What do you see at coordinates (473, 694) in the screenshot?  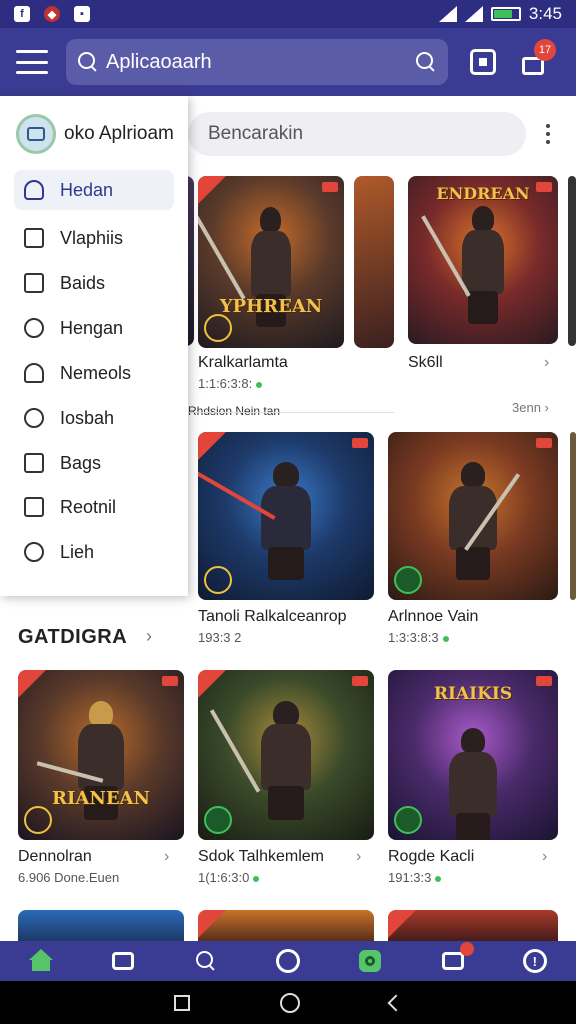 I see `game-logo: RIAIKIS` at bounding box center [473, 694].